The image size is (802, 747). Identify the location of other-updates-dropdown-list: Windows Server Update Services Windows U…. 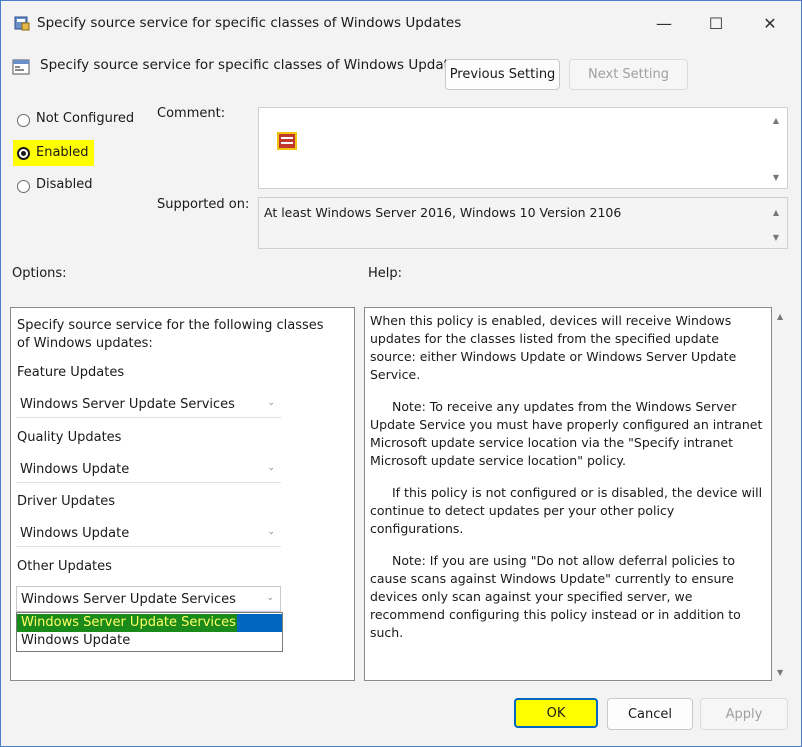
(149, 632).